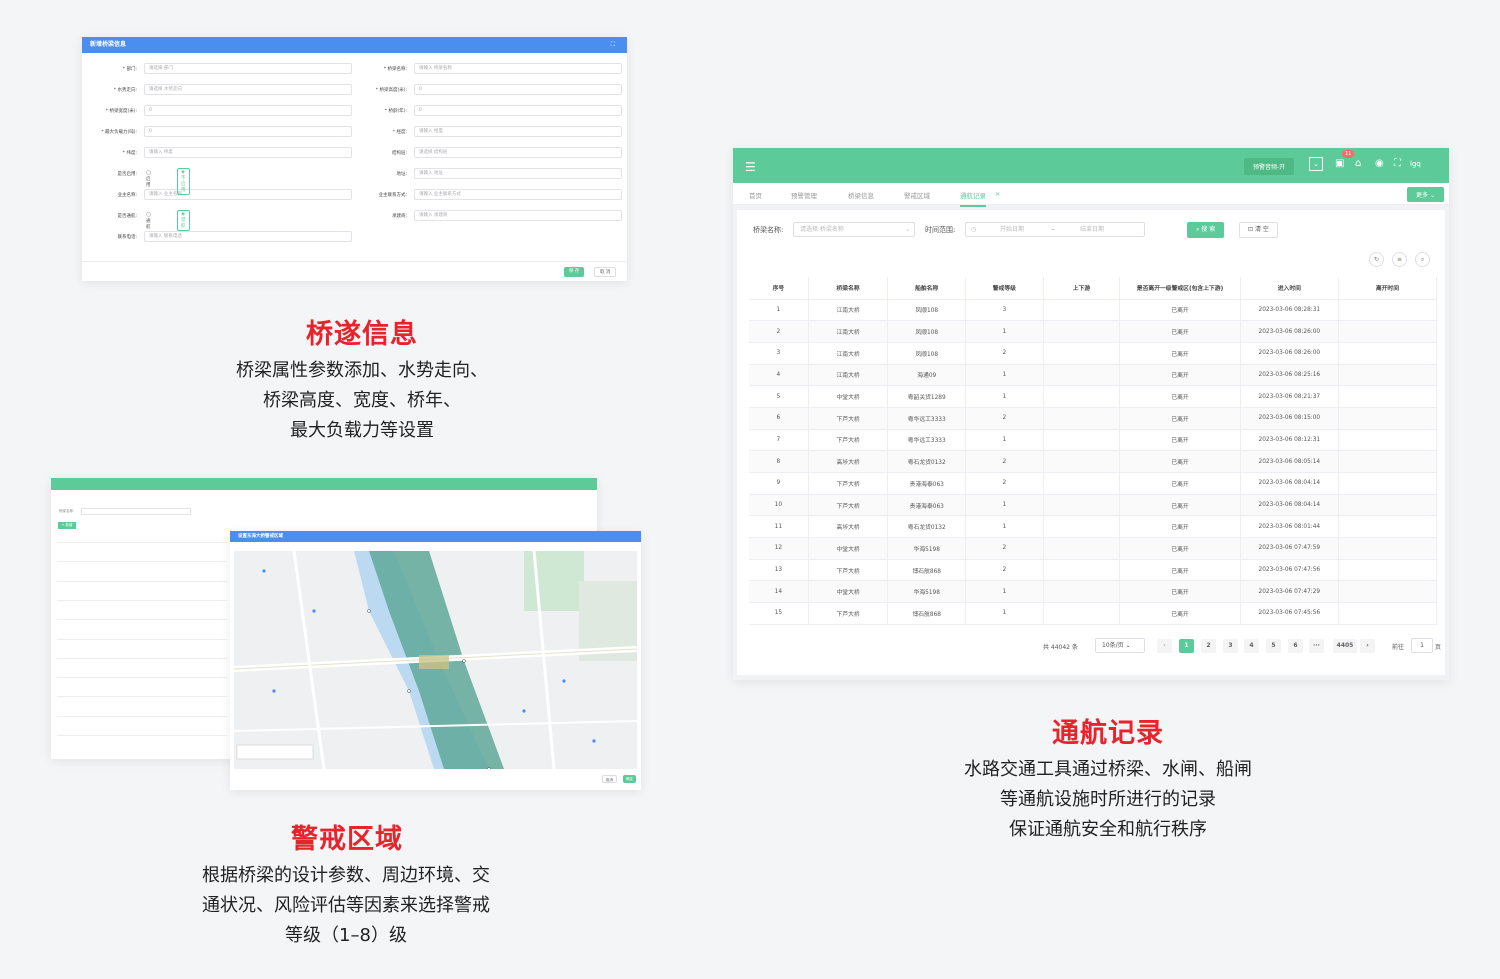 The width and height of the screenshot is (1500, 979). I want to click on radio-option-selected: ◉ 不启用, so click(183, 181).